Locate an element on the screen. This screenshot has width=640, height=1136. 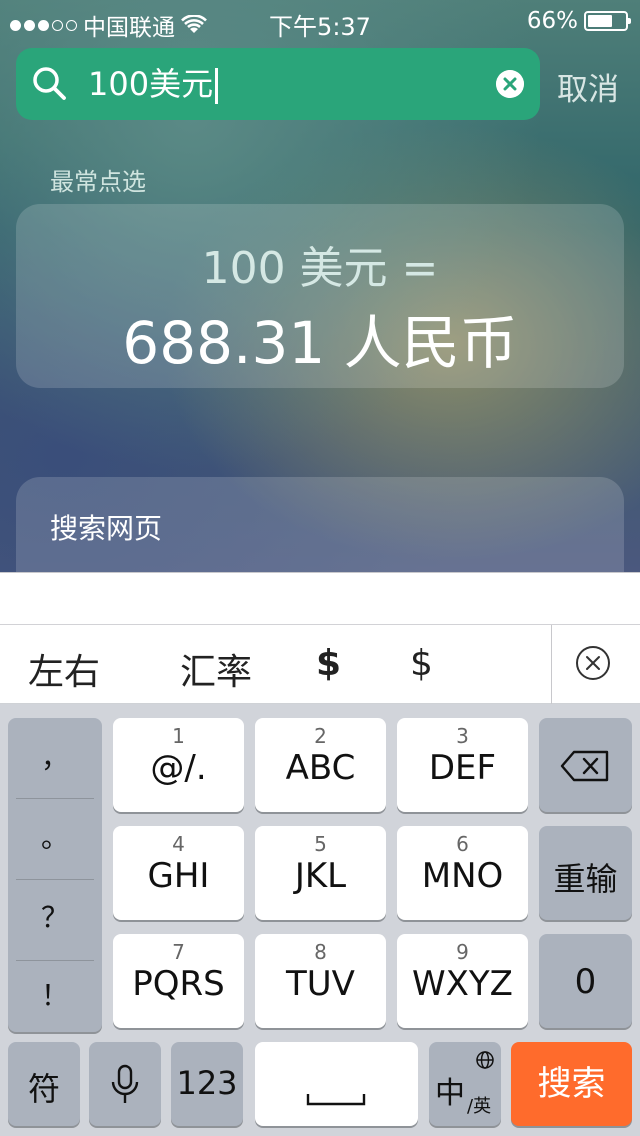
candidate-item: 汇率 is located at coordinates (216, 669).